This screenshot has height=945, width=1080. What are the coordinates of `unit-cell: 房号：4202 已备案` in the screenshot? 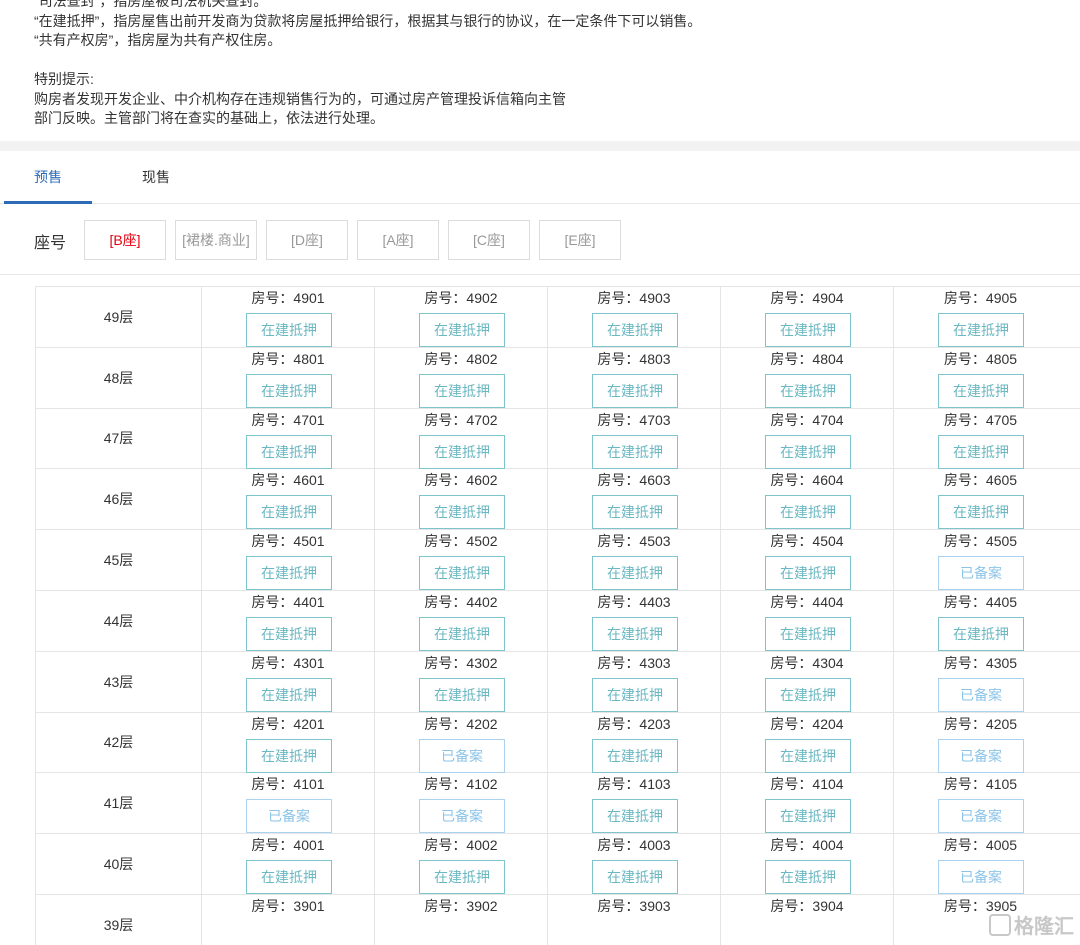 It's located at (461, 742).